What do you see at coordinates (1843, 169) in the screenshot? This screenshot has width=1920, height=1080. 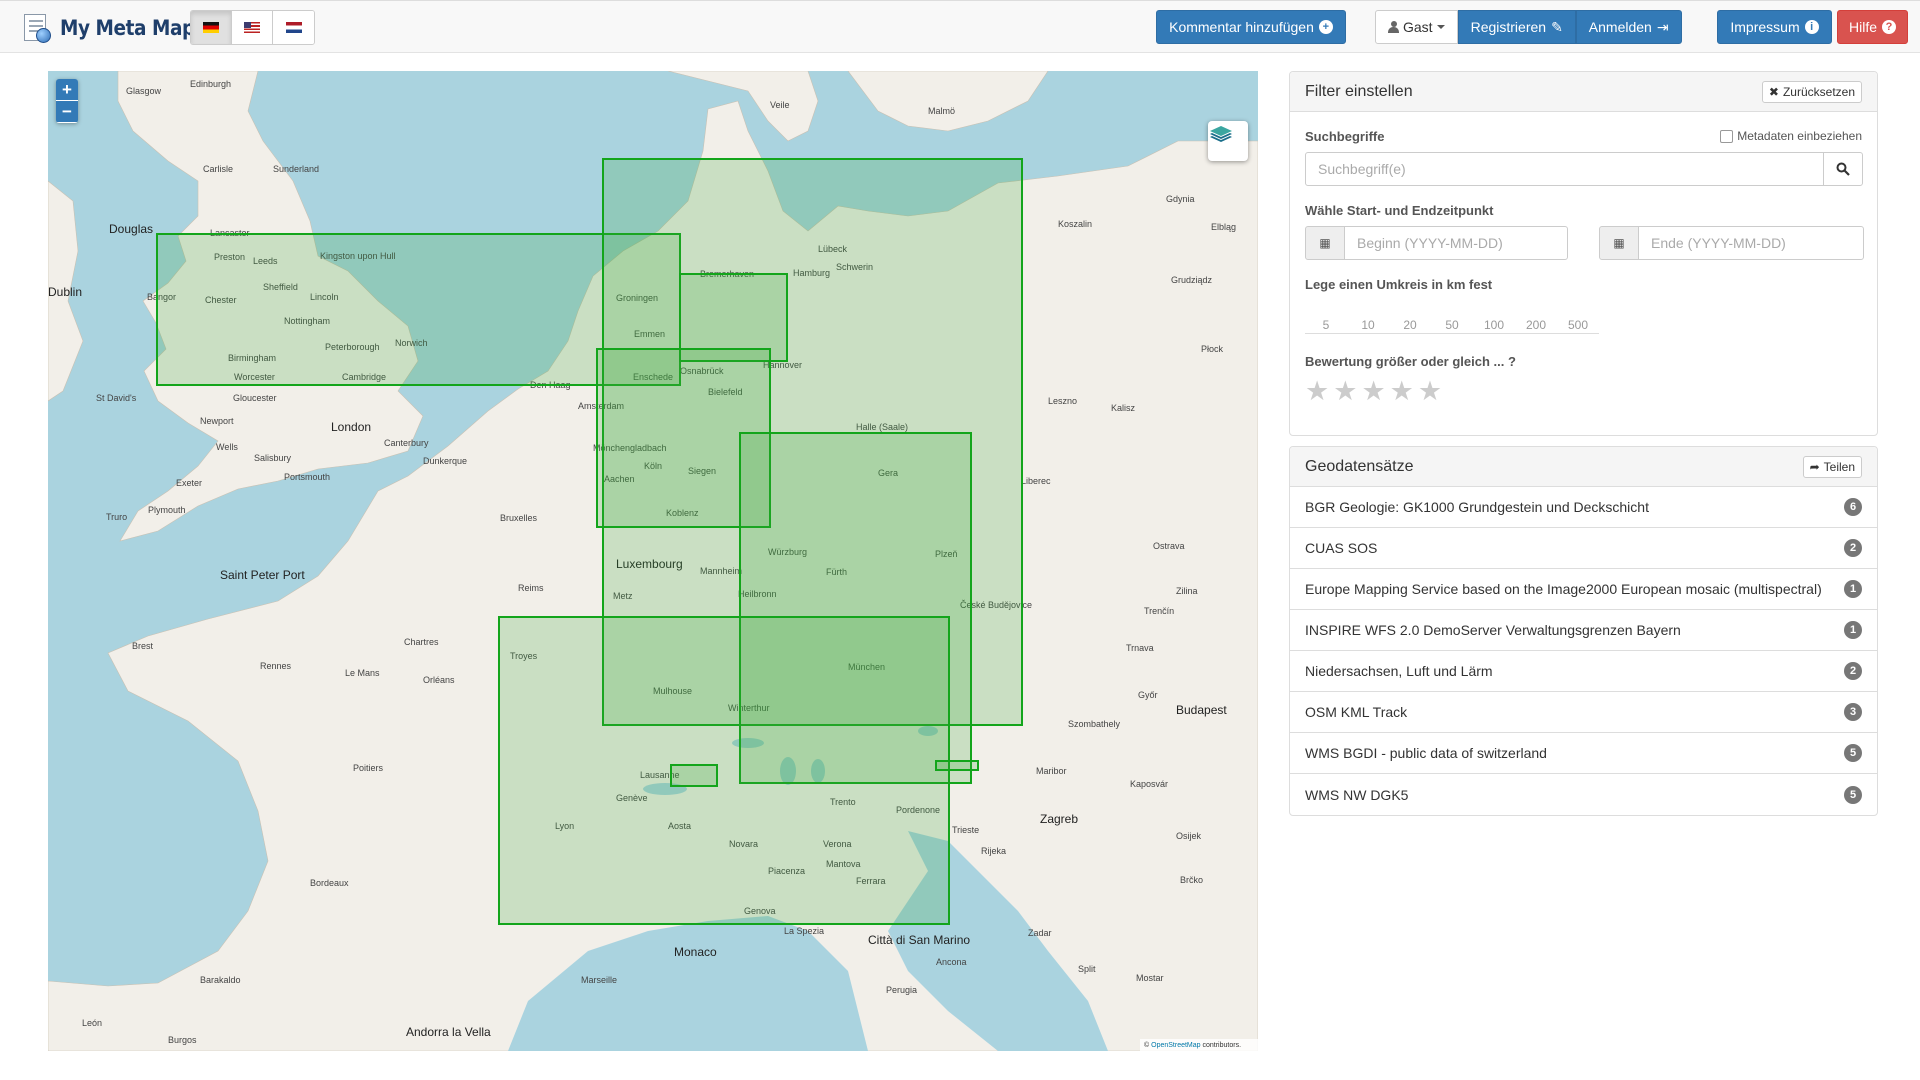 I see `search-button` at bounding box center [1843, 169].